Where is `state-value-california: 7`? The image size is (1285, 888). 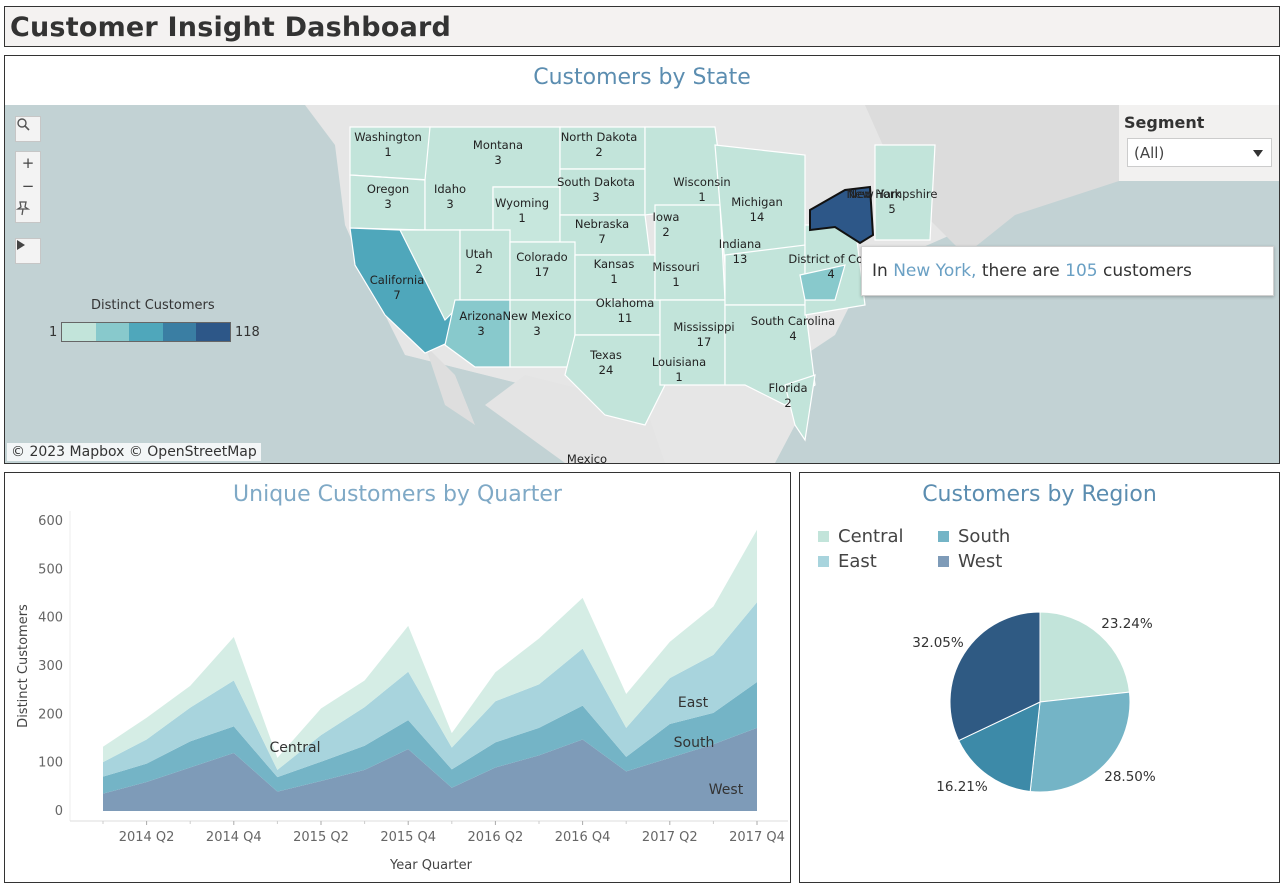
state-value-california: 7 is located at coordinates (396, 295).